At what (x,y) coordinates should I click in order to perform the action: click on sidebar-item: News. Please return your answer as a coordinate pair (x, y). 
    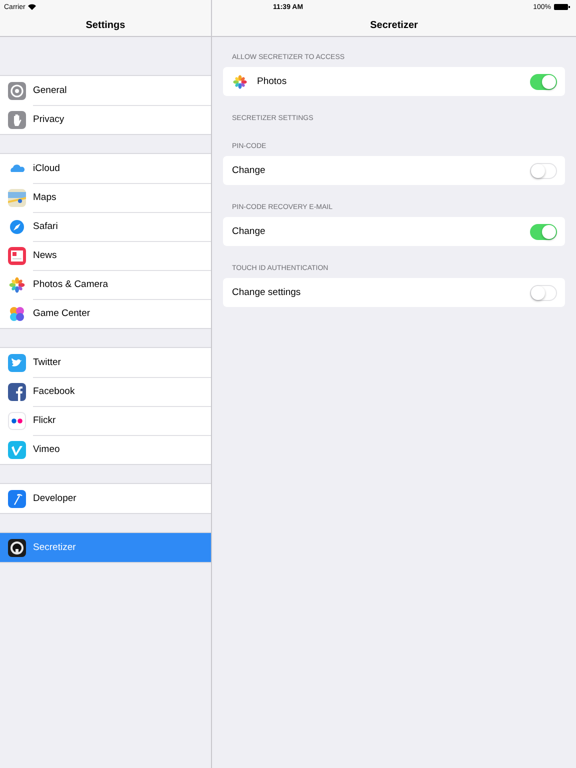
    Looking at the image, I should click on (105, 255).